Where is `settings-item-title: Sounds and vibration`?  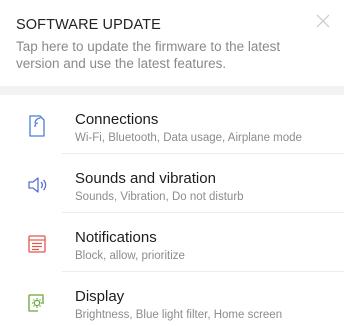
settings-item-title: Sounds and vibration is located at coordinates (145, 178).